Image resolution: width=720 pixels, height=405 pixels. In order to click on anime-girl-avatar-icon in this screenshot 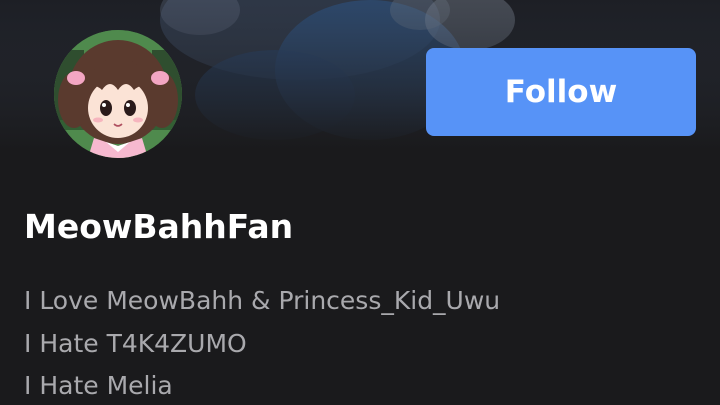, I will do `click(118, 94)`.